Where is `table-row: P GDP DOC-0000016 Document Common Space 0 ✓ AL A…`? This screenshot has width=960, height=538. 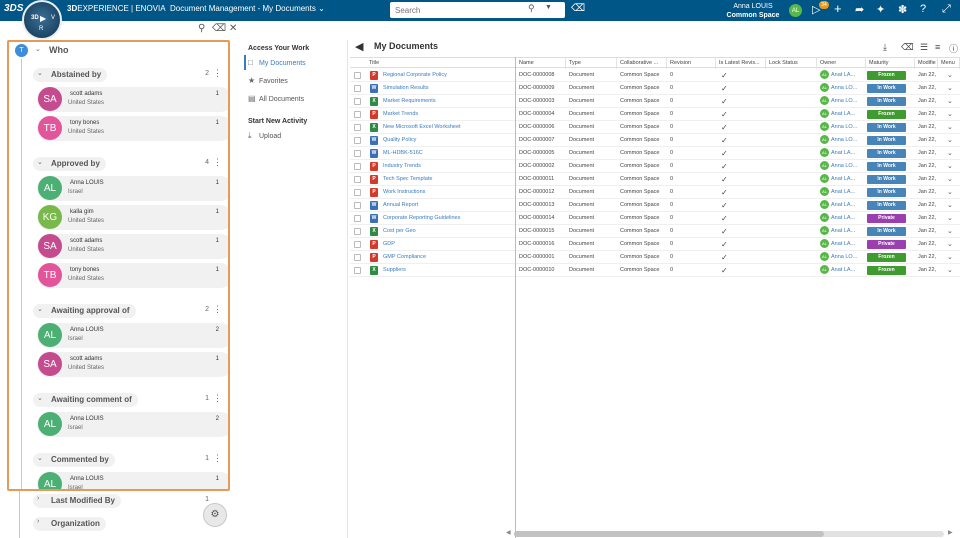 table-row: P GDP DOC-0000016 Document Common Space 0 ✓ AL A… is located at coordinates (655, 244).